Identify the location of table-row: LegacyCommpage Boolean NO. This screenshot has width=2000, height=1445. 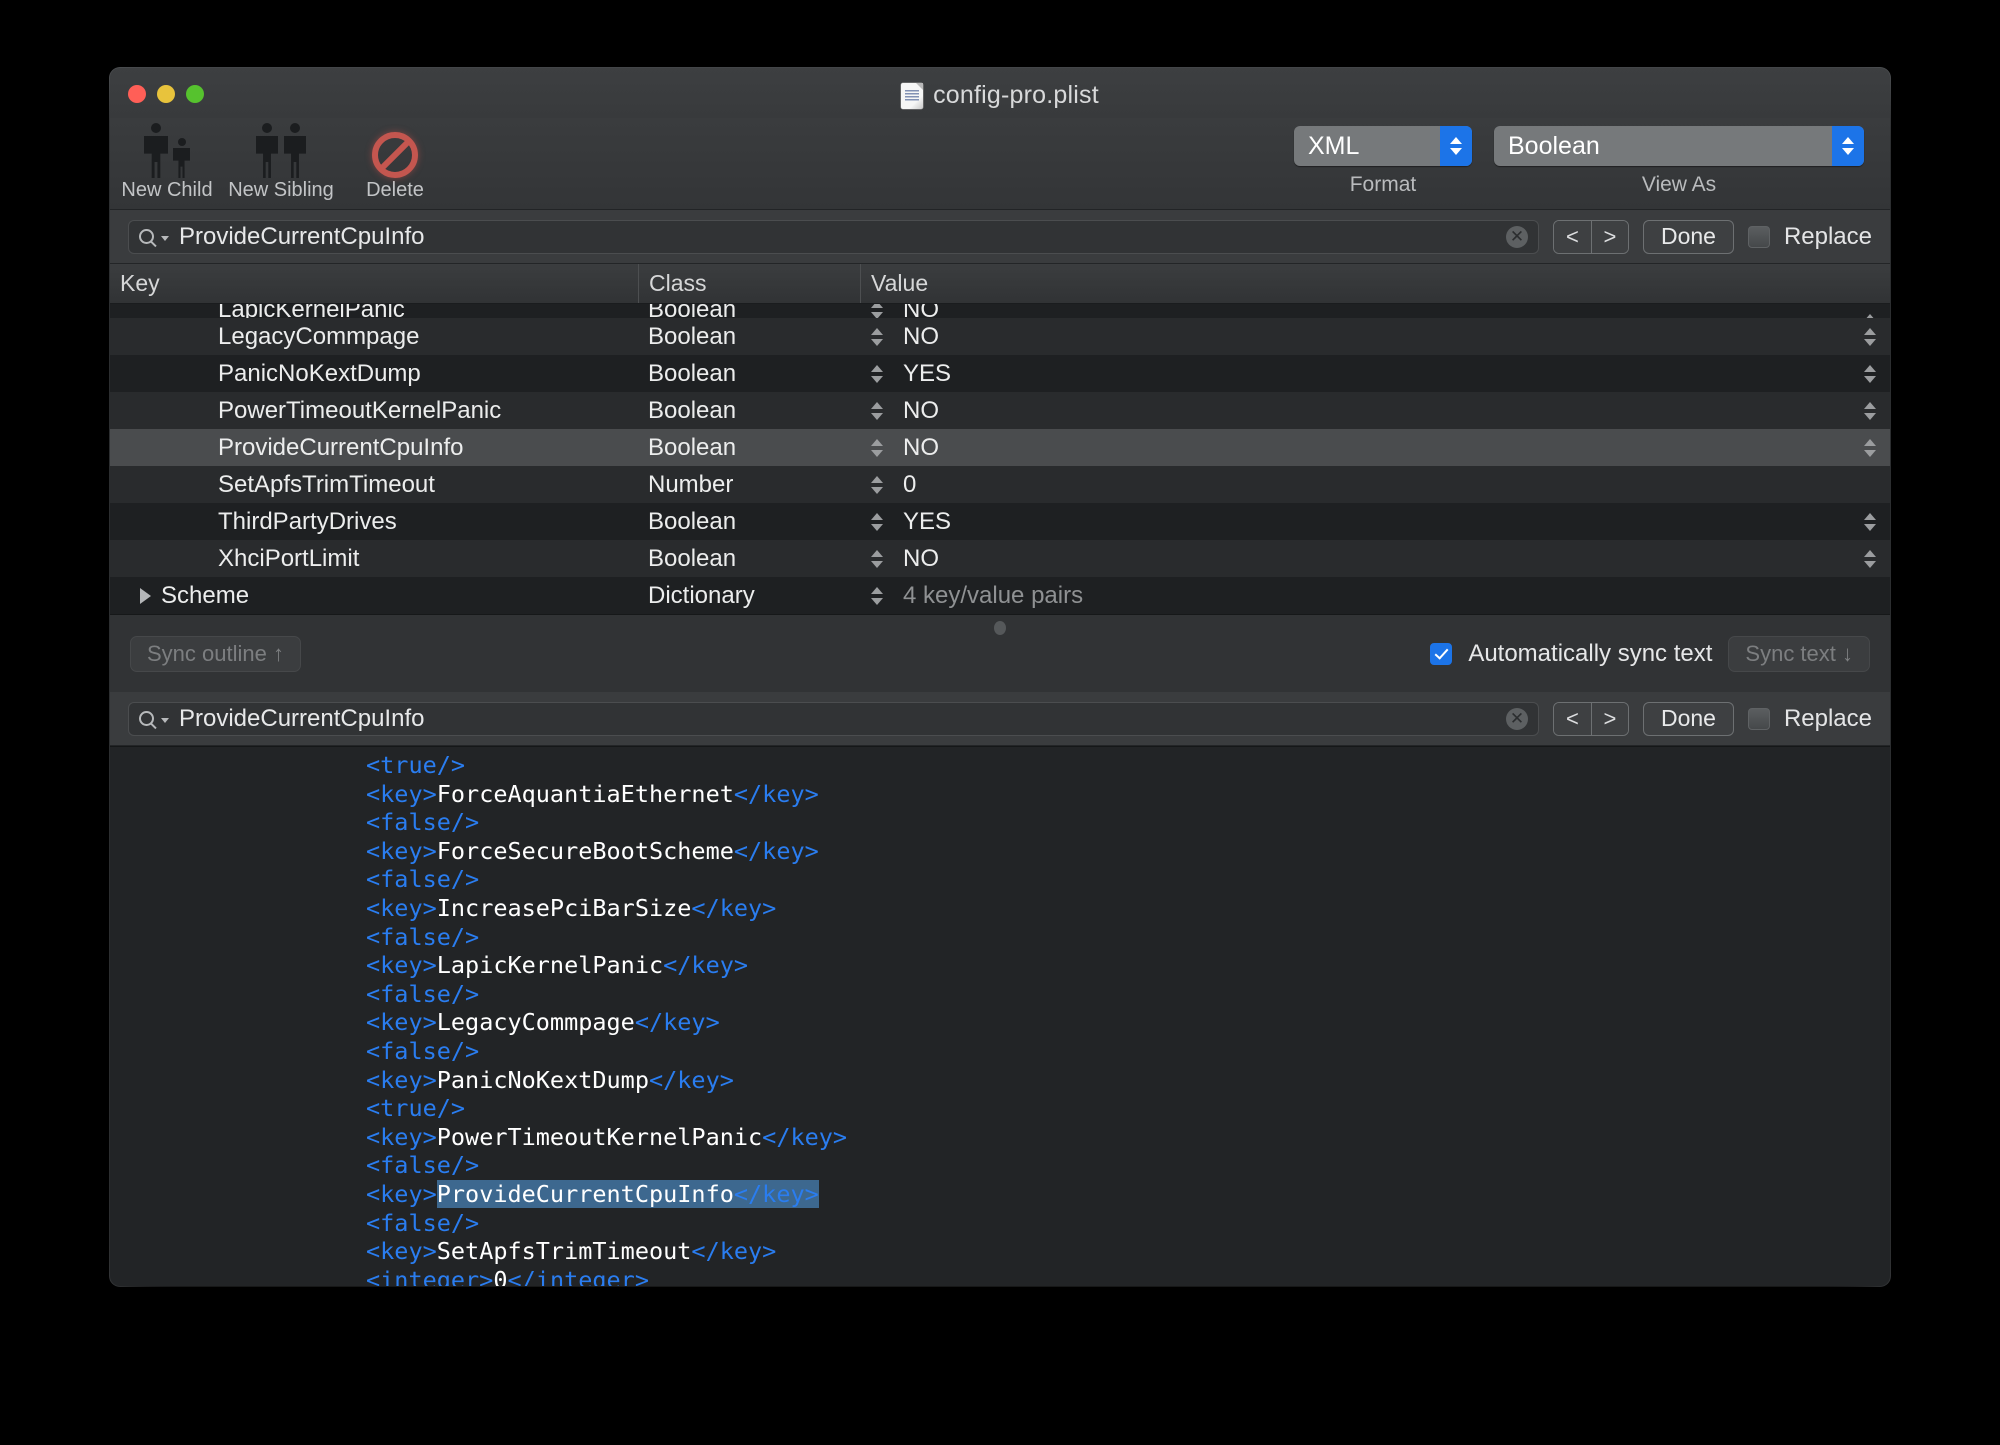
(1000, 336).